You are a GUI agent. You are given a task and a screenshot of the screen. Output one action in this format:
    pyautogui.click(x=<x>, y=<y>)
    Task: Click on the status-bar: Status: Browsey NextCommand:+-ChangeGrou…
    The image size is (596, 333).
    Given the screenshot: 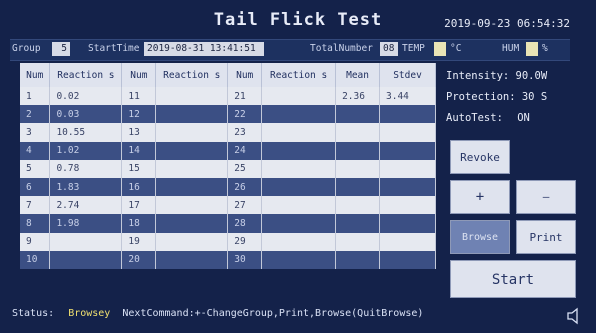 What is the action you would take?
    pyautogui.click(x=217, y=313)
    